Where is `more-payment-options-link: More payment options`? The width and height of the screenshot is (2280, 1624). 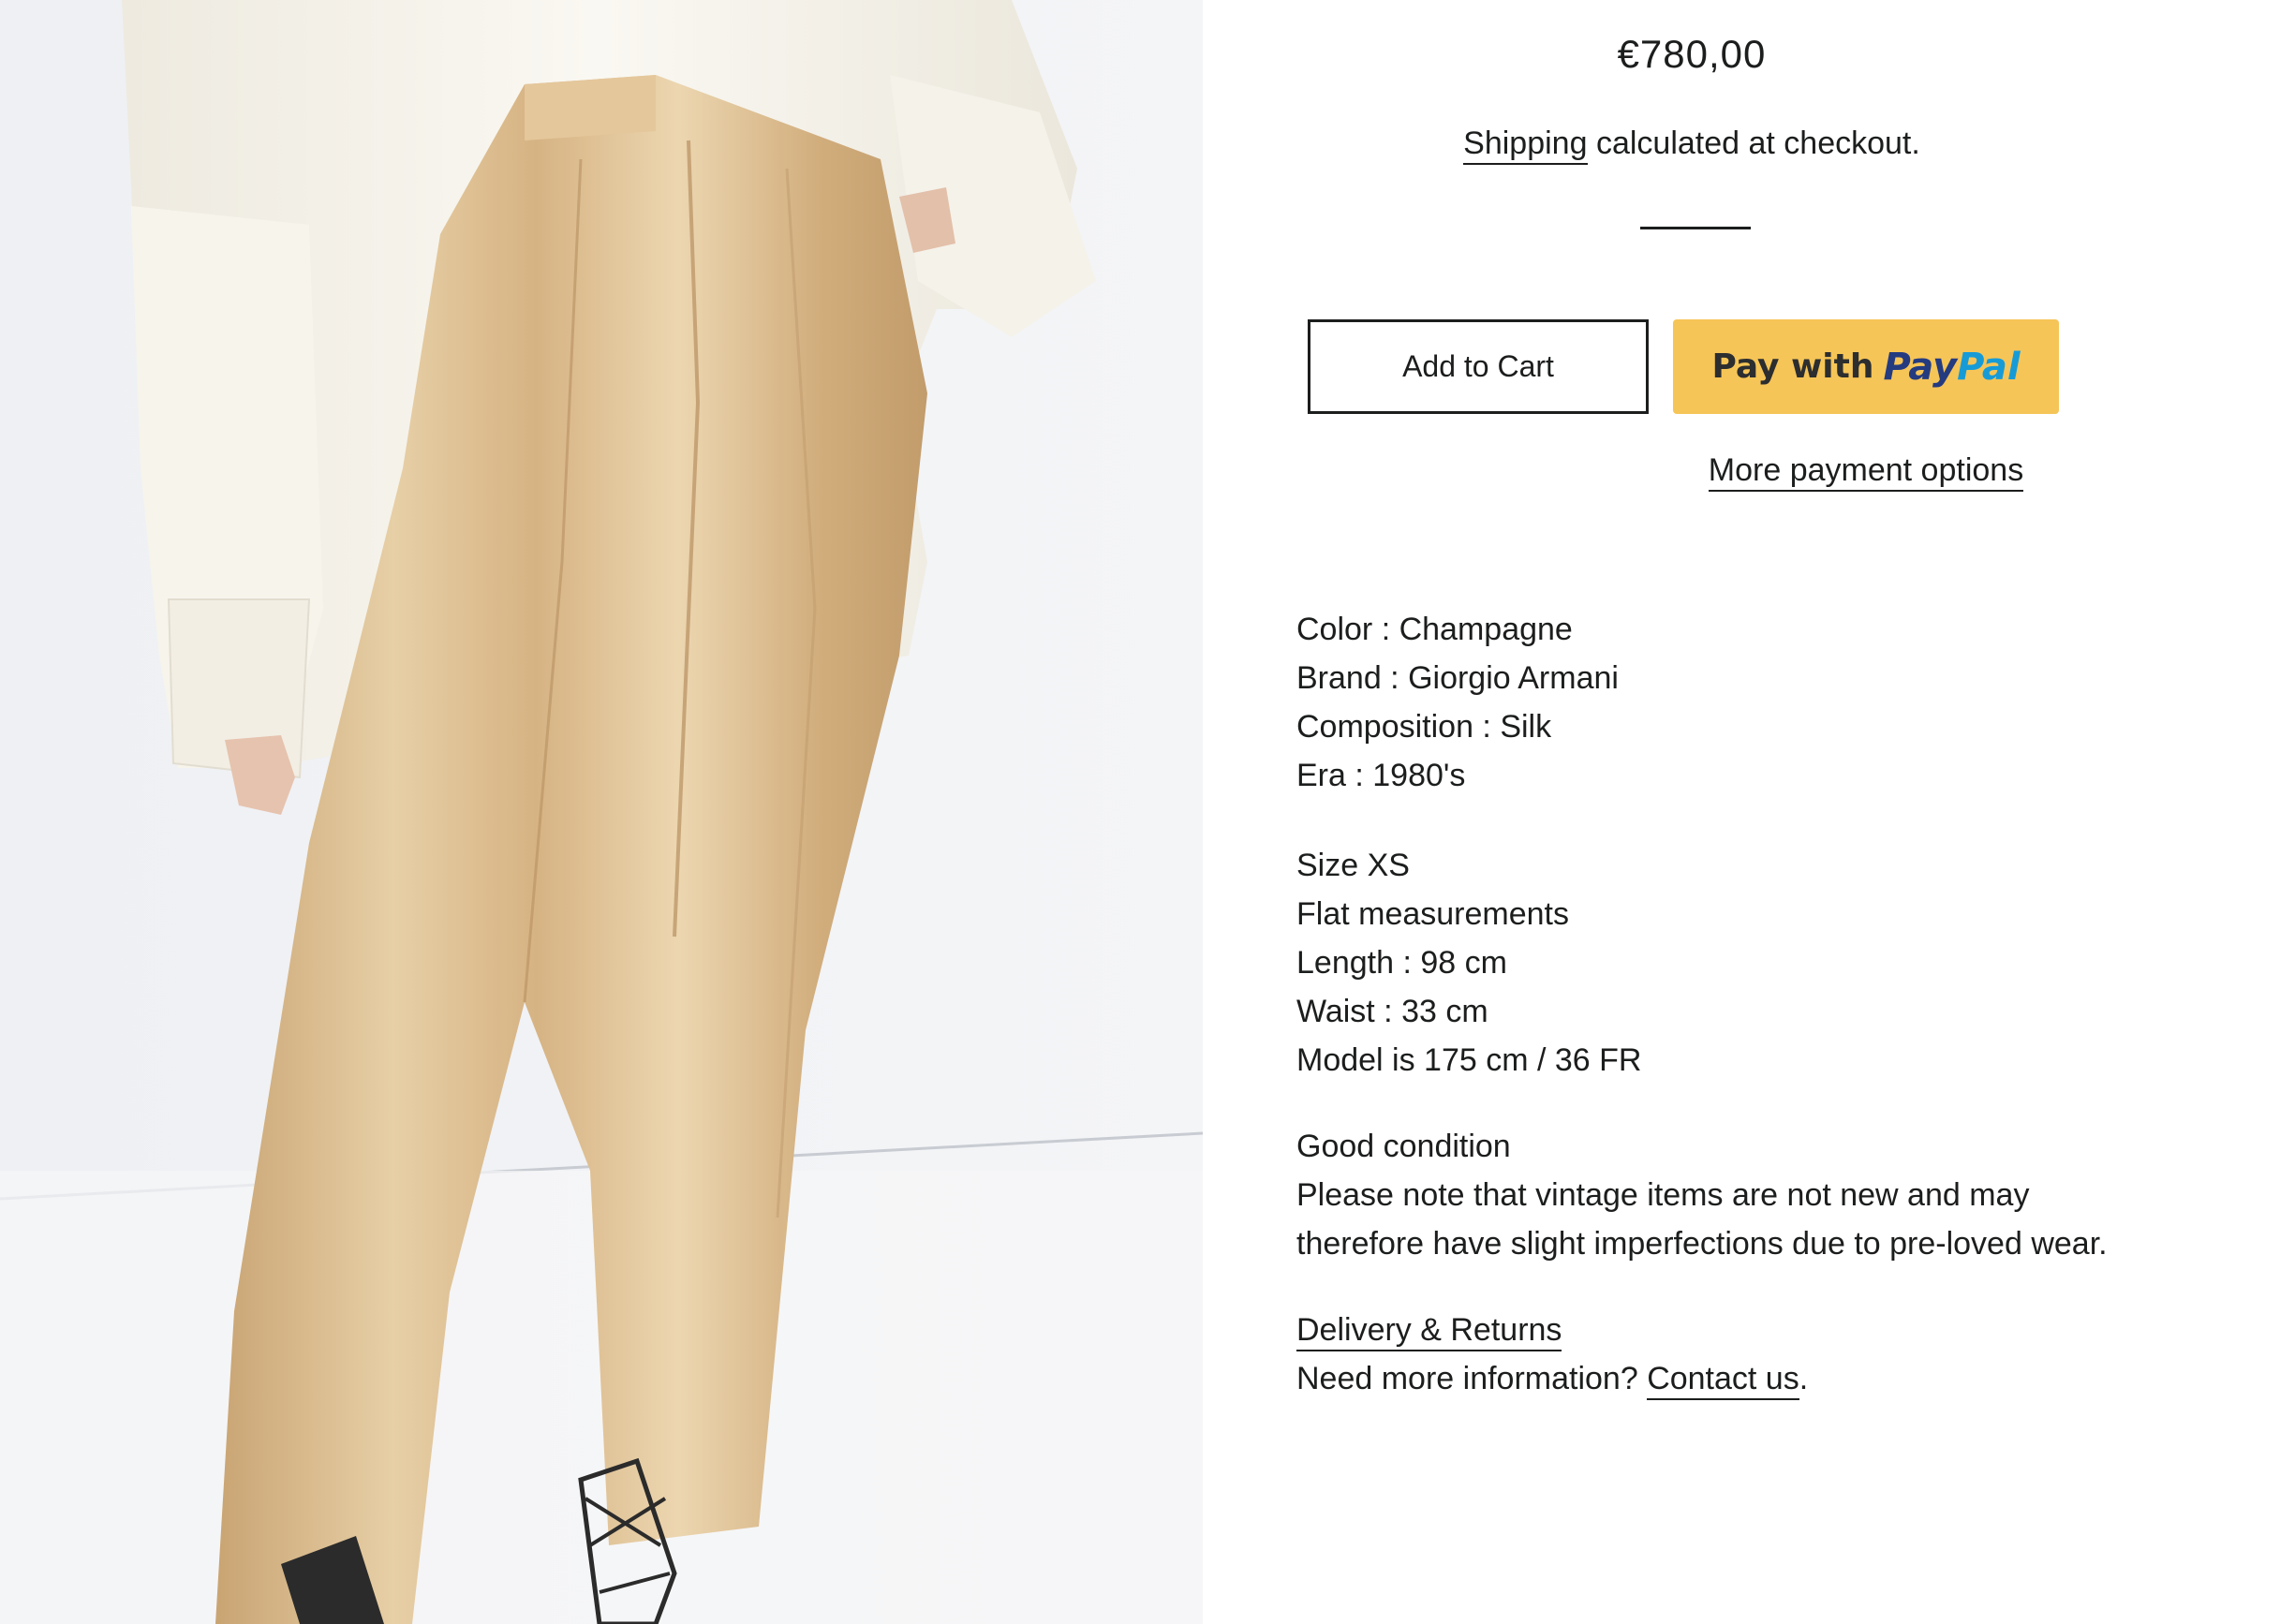 more-payment-options-link: More payment options is located at coordinates (1866, 472).